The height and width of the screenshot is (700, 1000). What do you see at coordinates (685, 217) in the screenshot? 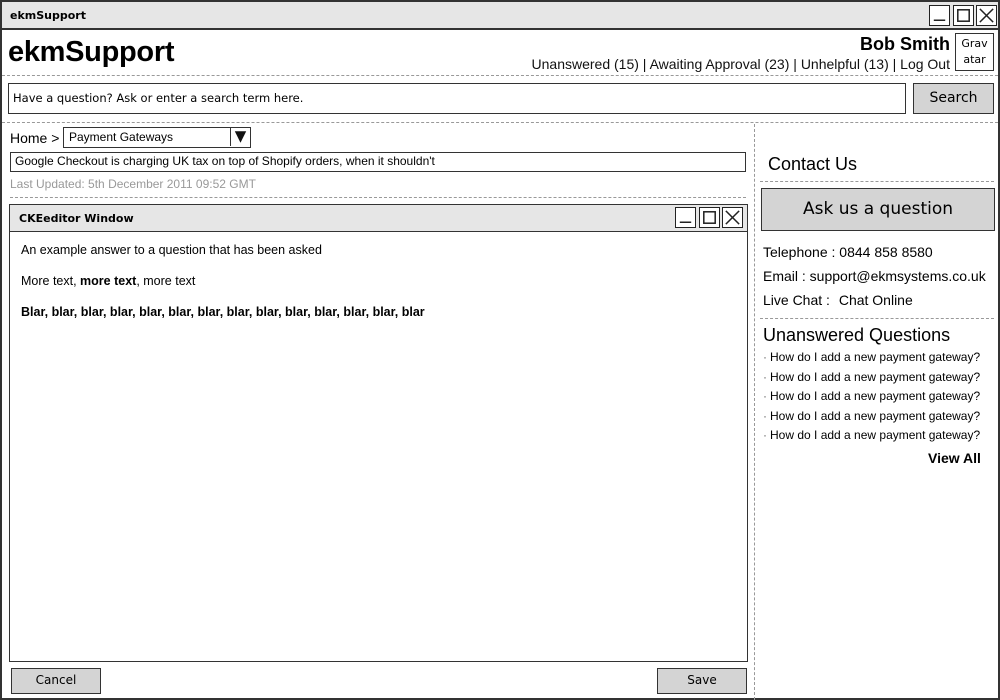
I see `editor-minimize-button` at bounding box center [685, 217].